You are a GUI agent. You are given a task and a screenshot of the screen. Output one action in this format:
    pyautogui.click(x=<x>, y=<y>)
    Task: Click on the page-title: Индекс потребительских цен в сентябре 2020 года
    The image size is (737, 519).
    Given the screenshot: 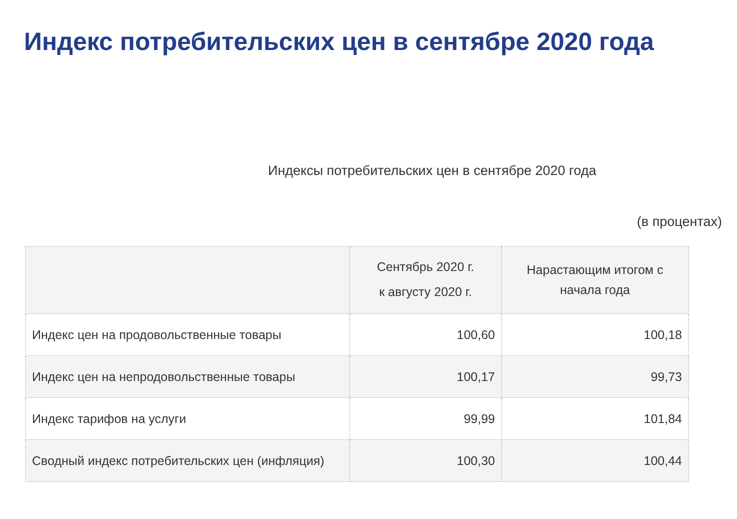 What is the action you would take?
    pyautogui.click(x=339, y=42)
    